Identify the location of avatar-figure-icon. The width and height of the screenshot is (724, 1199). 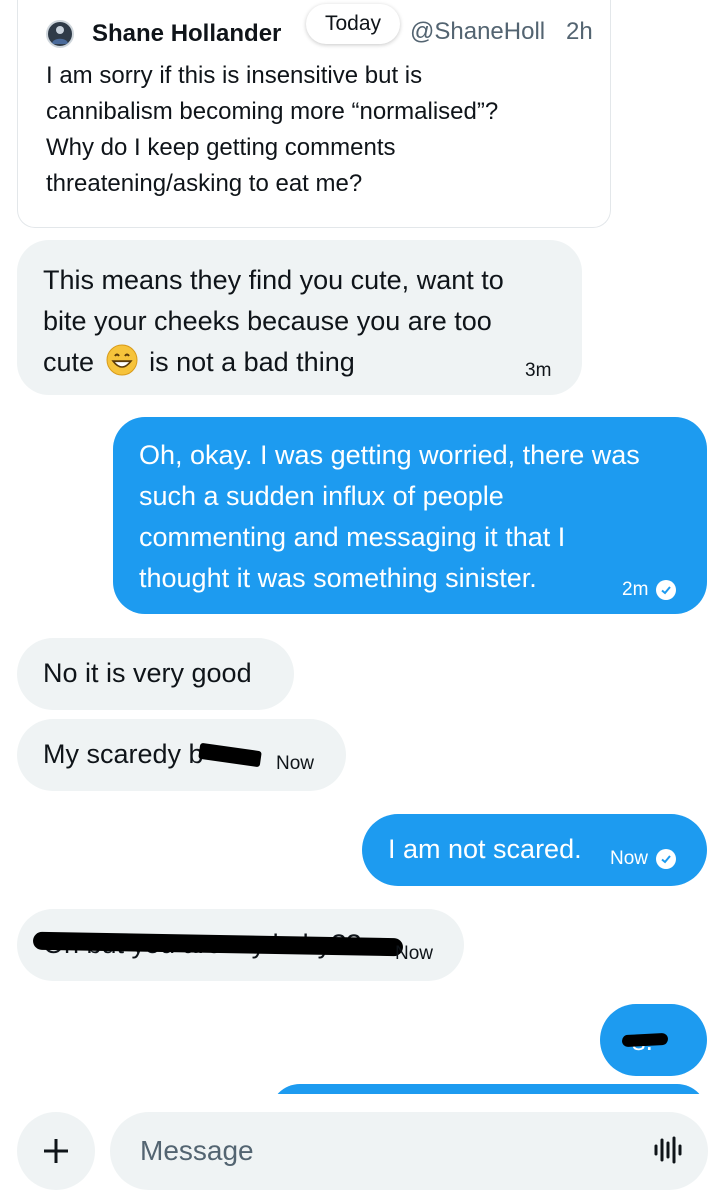
(60, 35).